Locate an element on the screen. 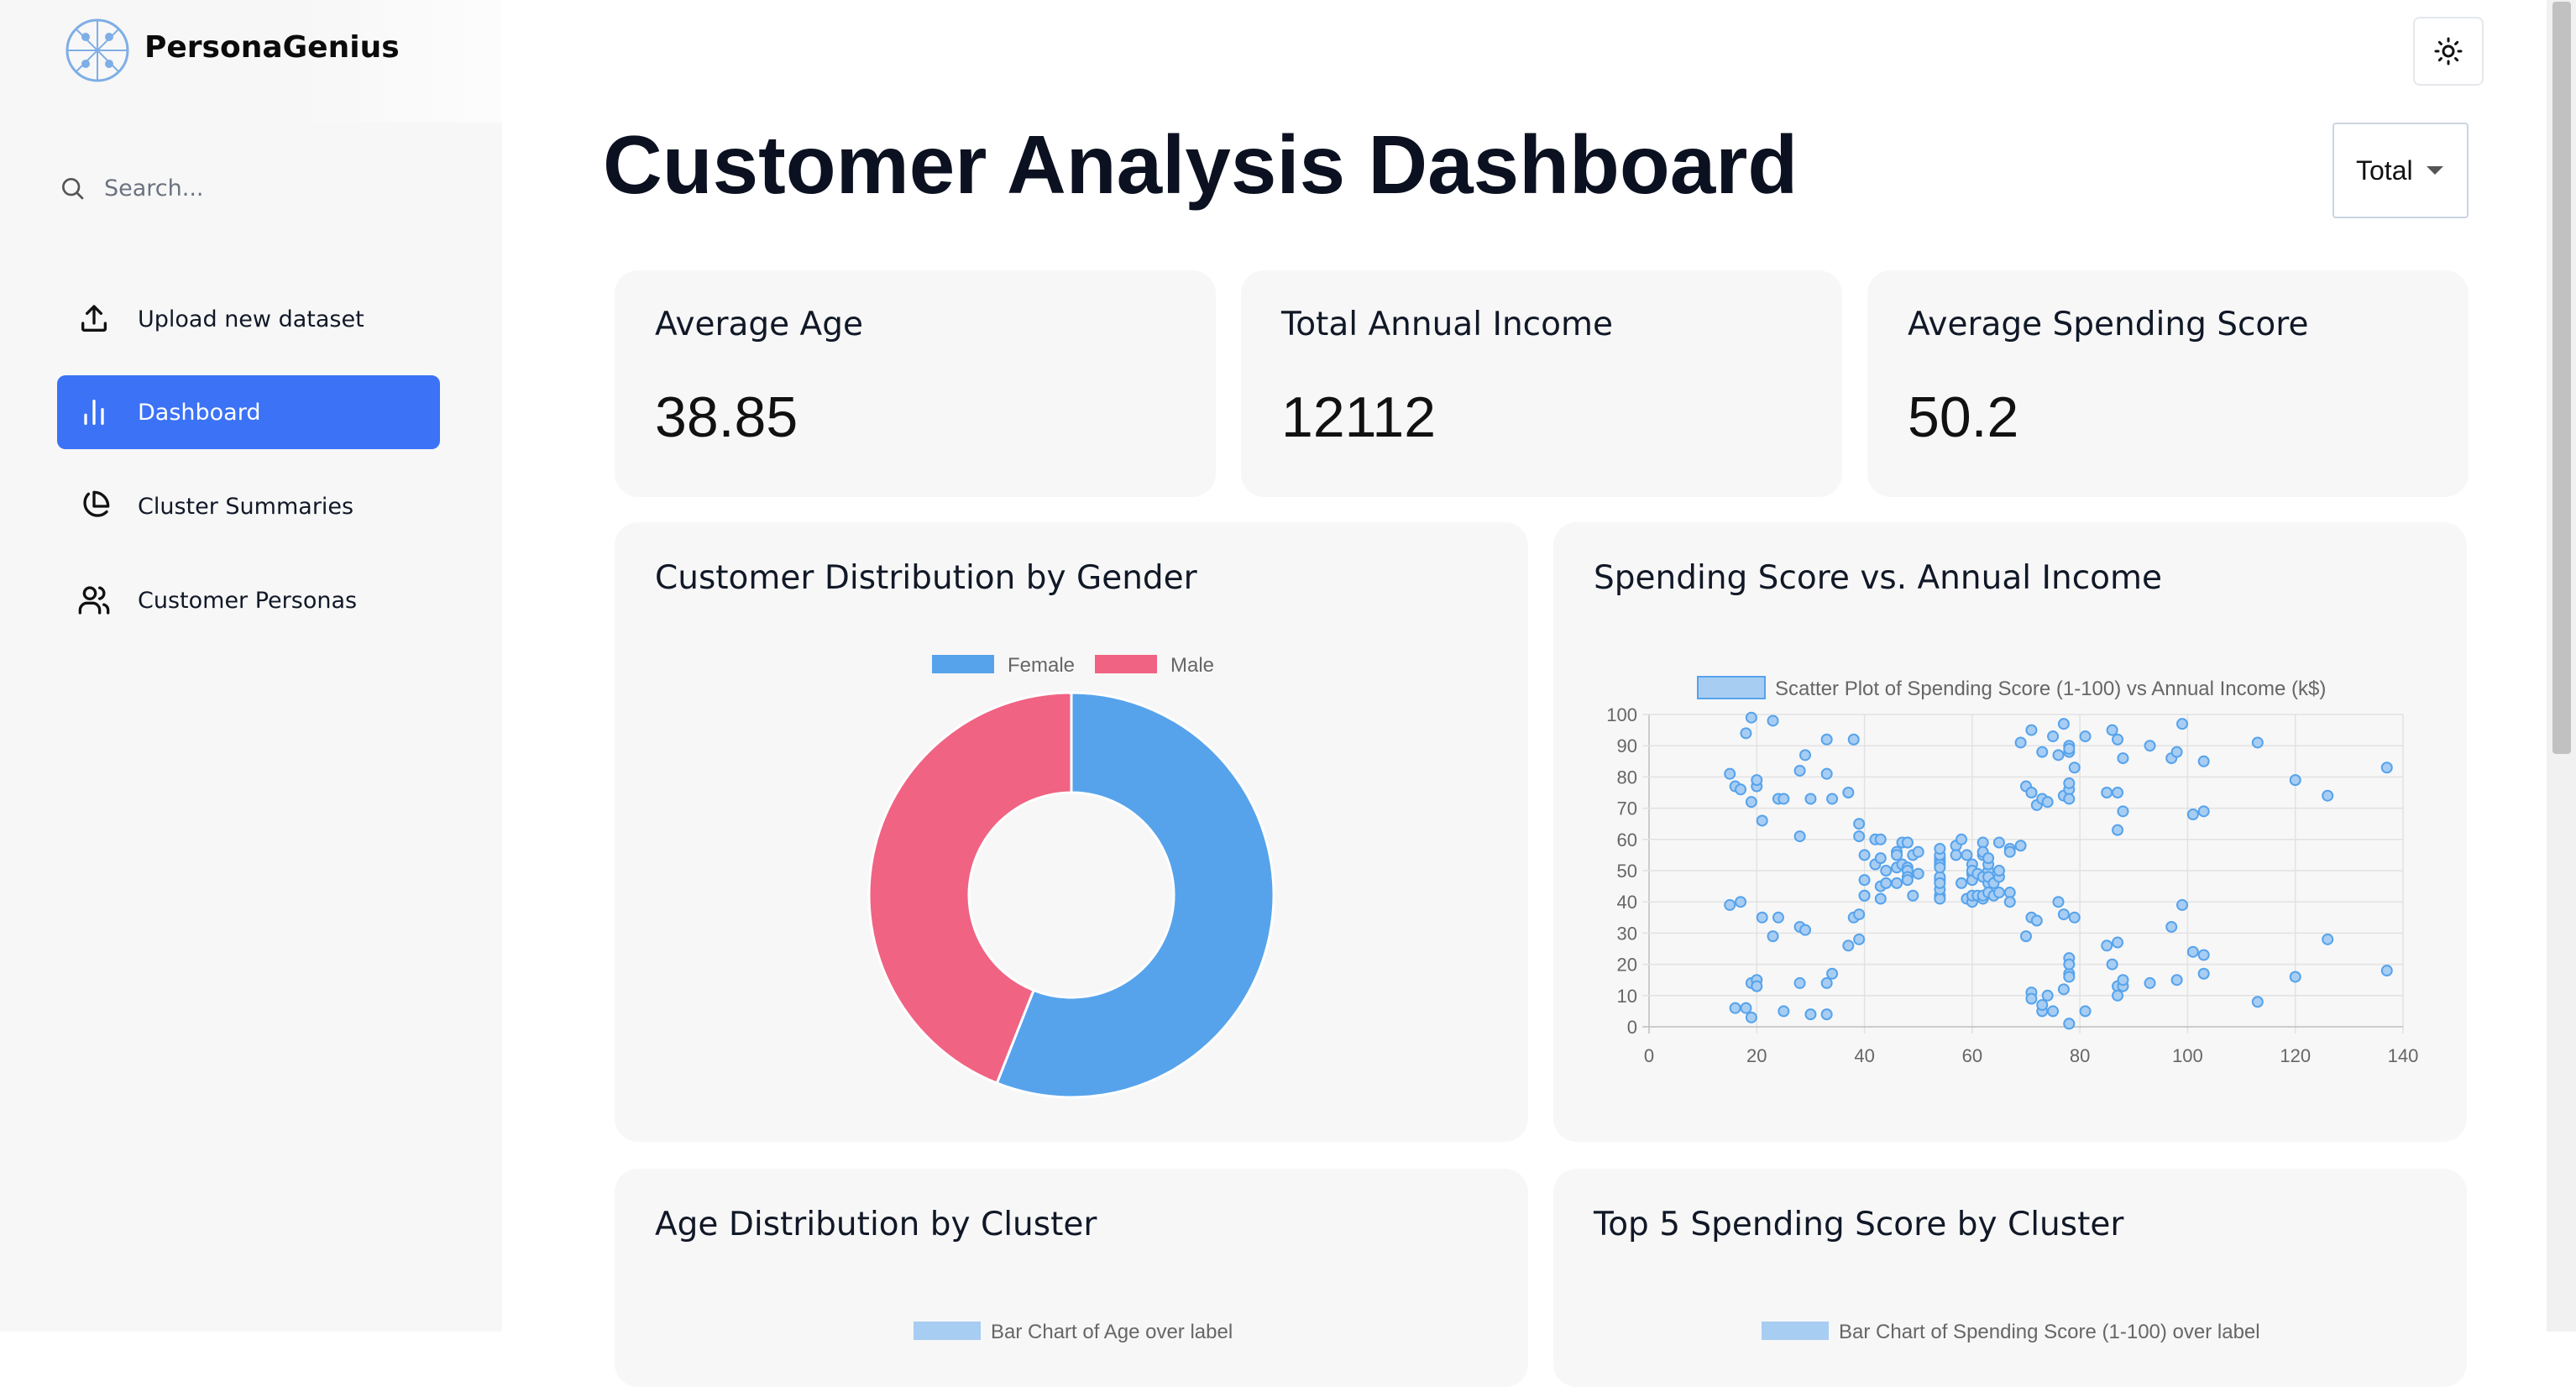  scrollbar-thumb is located at coordinates (2561, 378).